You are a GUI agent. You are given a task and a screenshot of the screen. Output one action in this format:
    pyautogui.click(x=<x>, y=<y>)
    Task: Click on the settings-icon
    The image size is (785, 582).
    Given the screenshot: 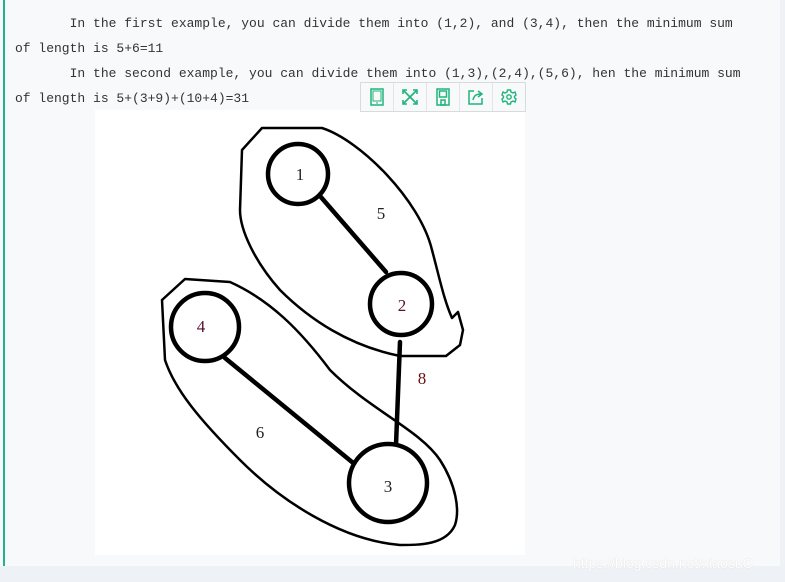 What is the action you would take?
    pyautogui.click(x=509, y=97)
    